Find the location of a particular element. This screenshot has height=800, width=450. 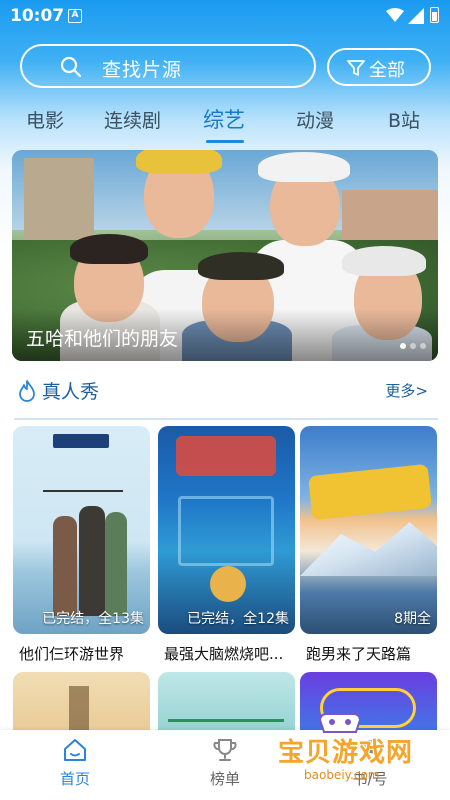

active-tab-indicator is located at coordinates (225, 141).